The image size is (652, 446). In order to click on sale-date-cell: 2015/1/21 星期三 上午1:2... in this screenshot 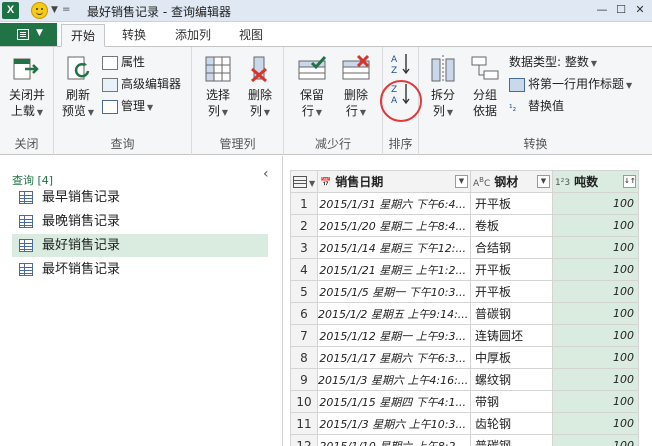, I will do `click(394, 269)`.